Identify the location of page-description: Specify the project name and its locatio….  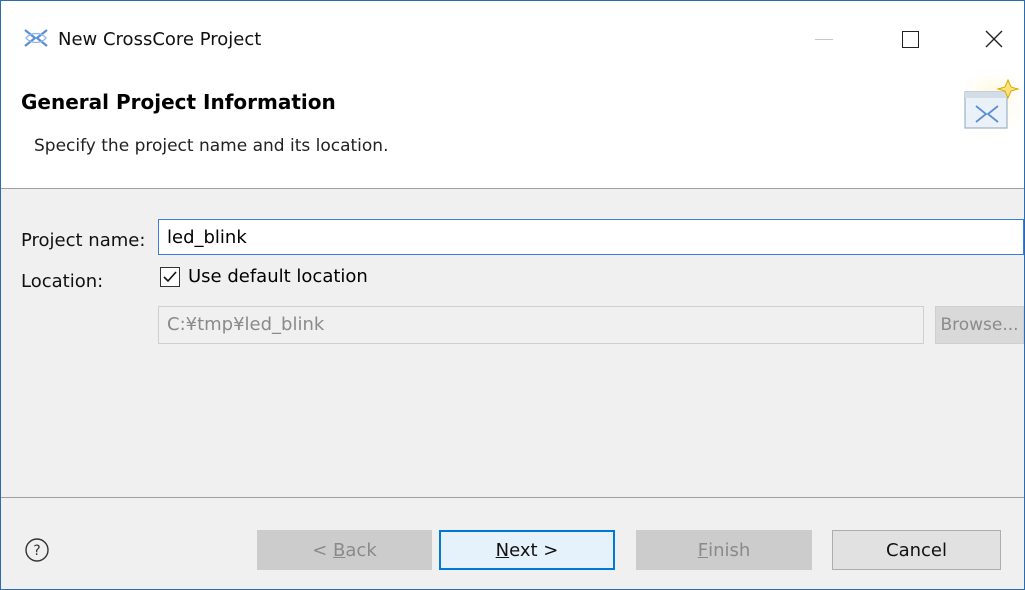
(211, 146).